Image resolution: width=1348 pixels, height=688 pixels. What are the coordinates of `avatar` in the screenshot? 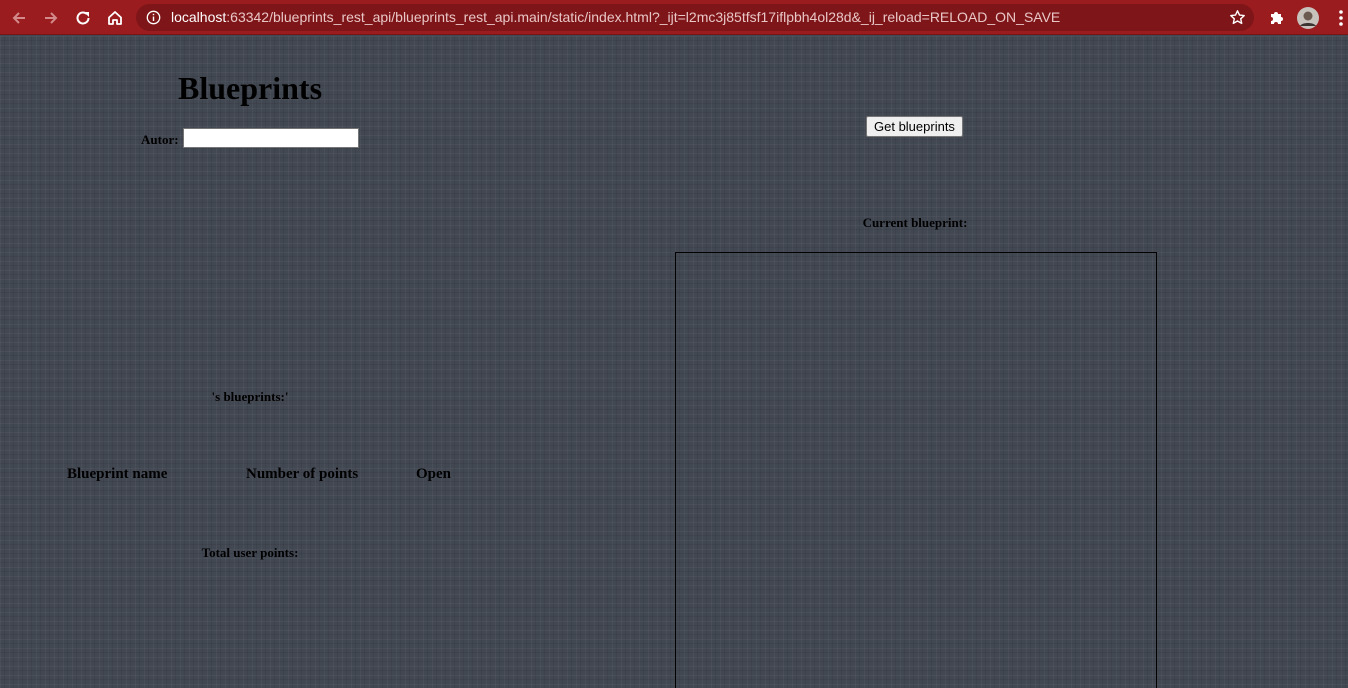 It's located at (1308, 18).